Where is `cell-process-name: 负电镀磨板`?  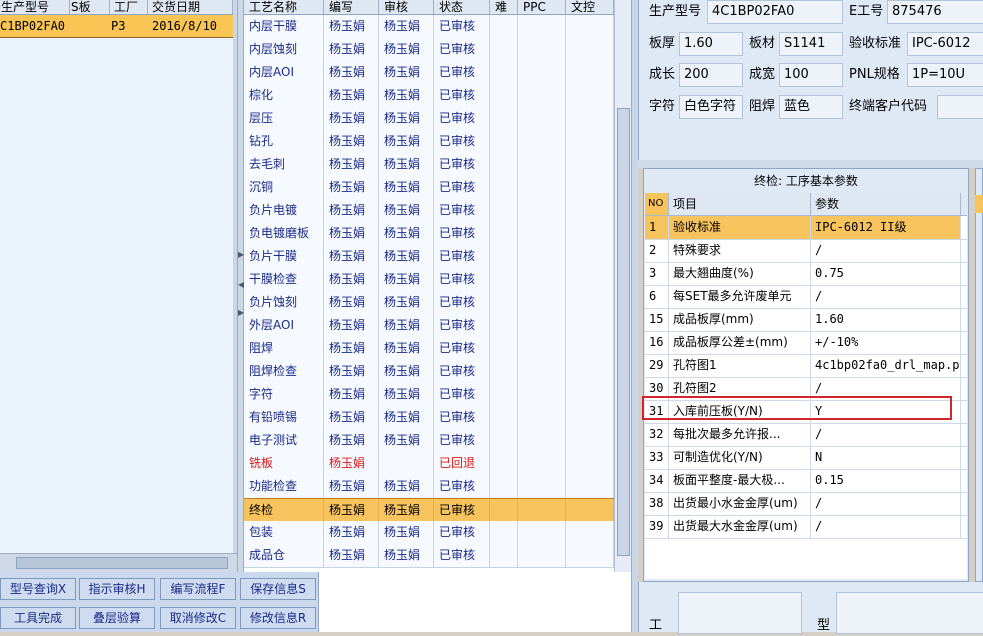 cell-process-name: 负电镀磨板 is located at coordinates (284, 233).